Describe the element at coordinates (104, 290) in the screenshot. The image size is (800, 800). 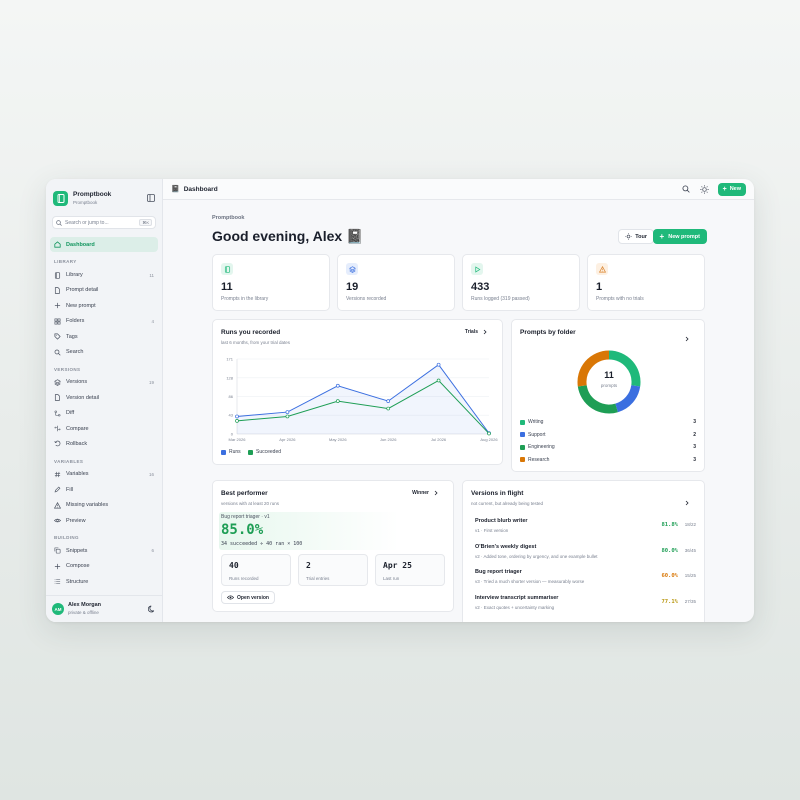
I see `sidebar-item-prompt-detail: Prompt detail` at that location.